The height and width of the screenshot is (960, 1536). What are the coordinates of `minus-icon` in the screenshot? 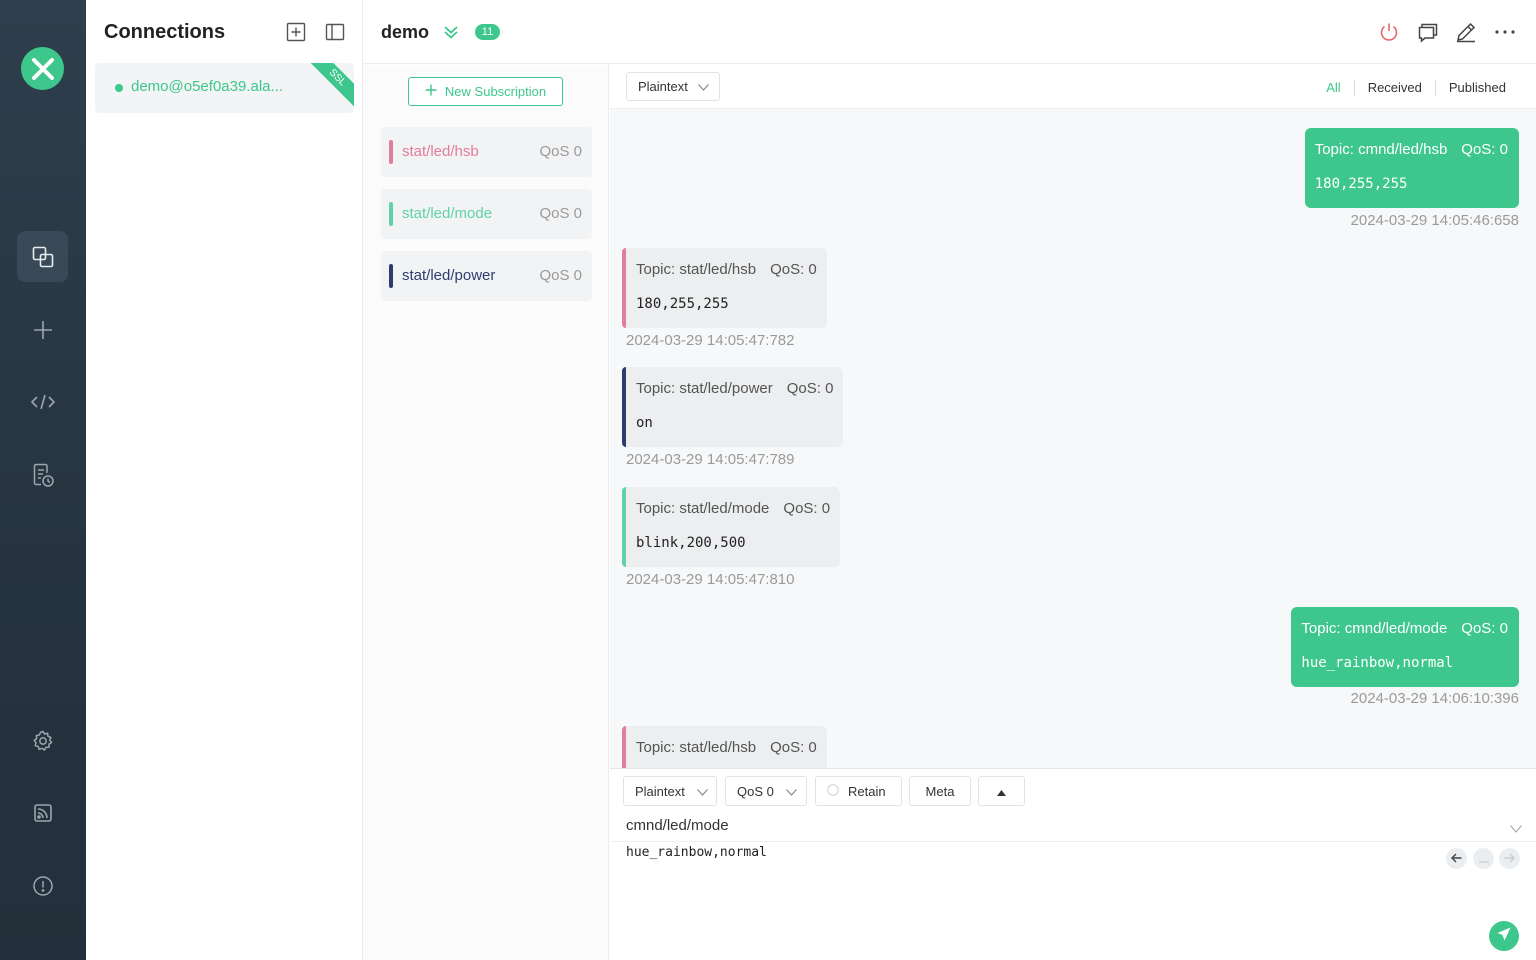 It's located at (1483, 859).